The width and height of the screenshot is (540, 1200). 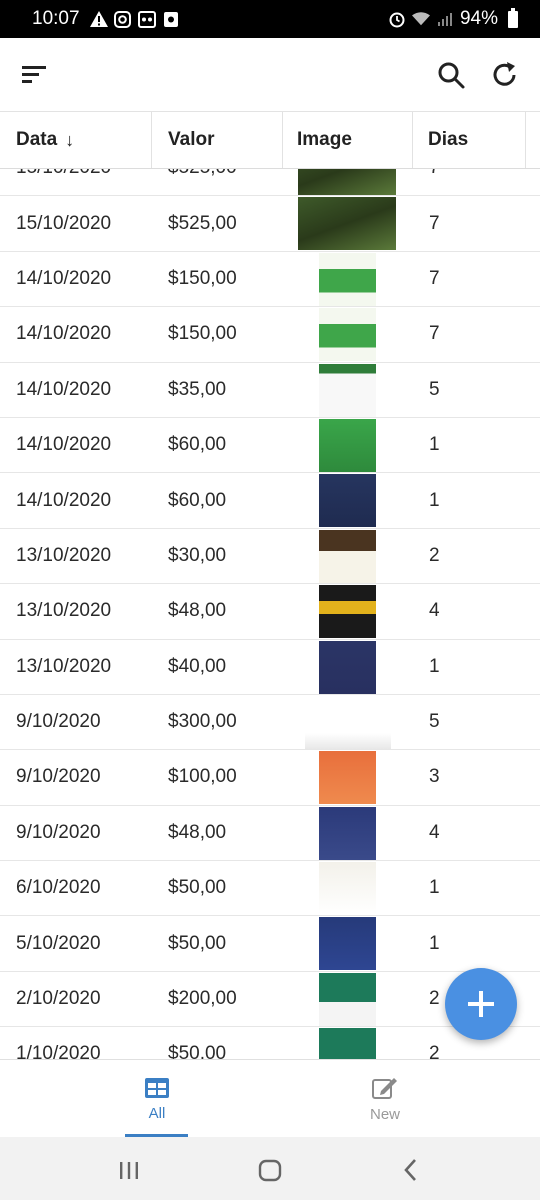 I want to click on battery-icon, so click(x=513, y=17).